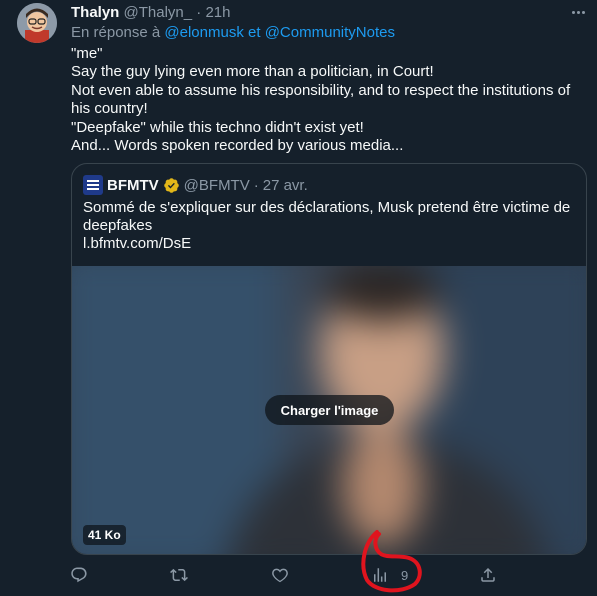 Image resolution: width=597 pixels, height=596 pixels. I want to click on like-button, so click(280, 575).